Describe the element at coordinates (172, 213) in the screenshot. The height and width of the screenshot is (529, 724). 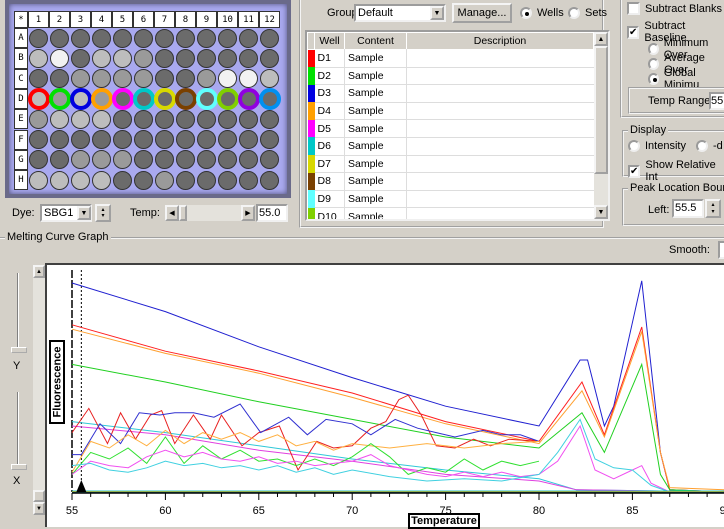
I see `left-arrow-icon: ◀` at that location.